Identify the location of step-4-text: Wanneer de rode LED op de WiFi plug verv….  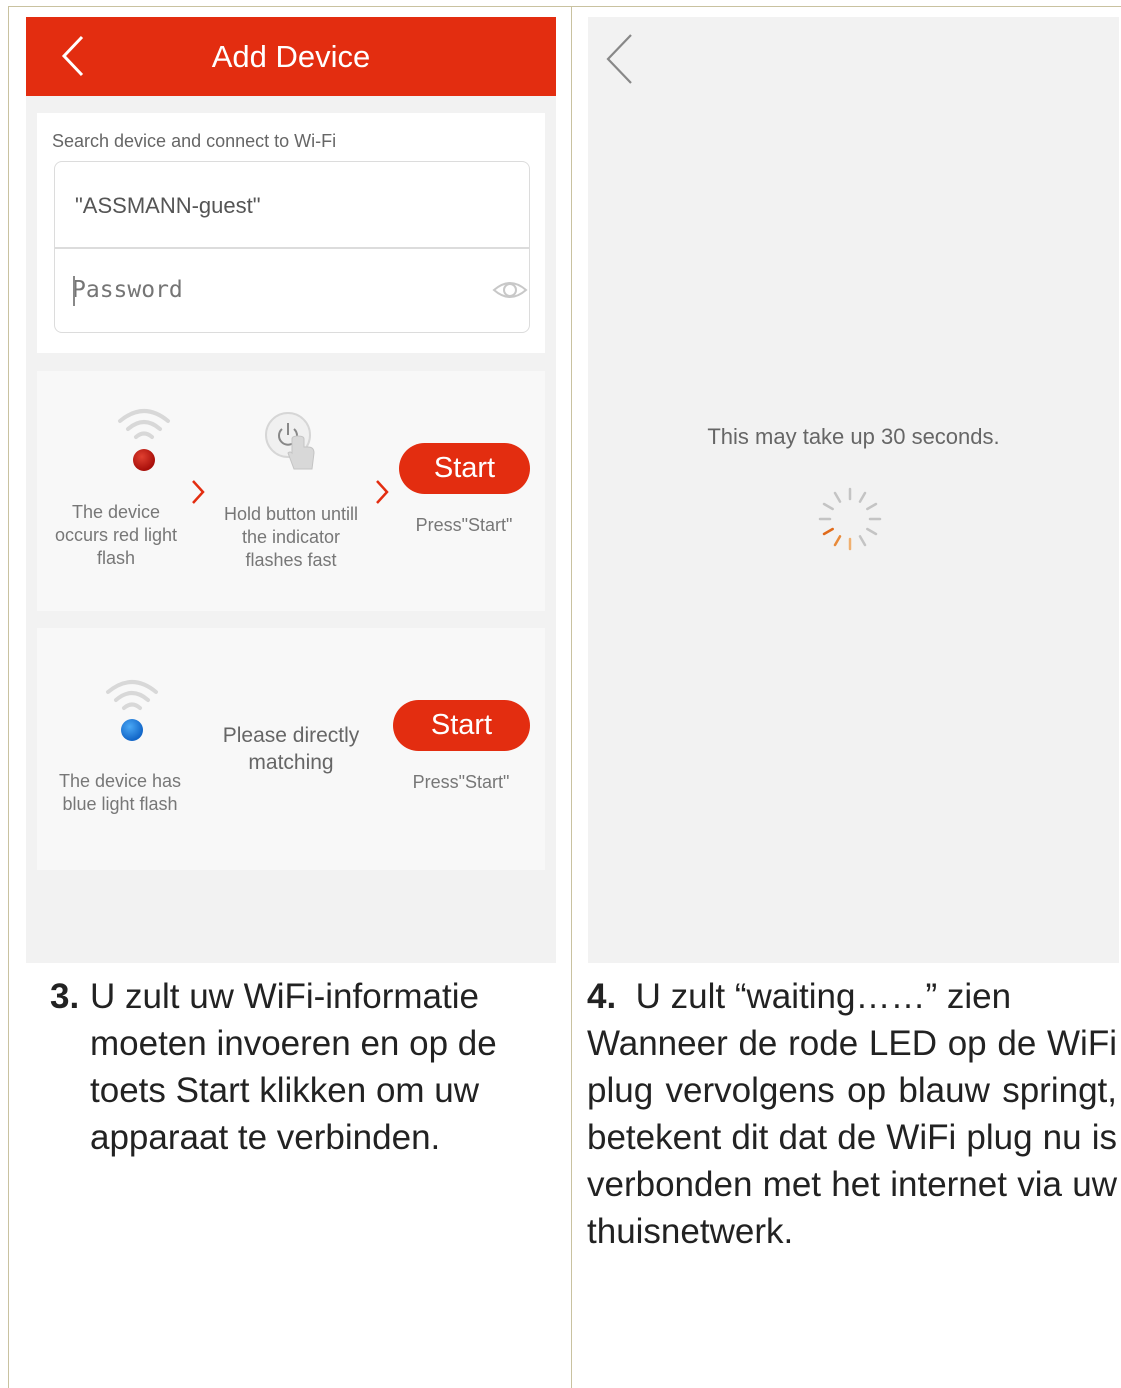
(852, 1137).